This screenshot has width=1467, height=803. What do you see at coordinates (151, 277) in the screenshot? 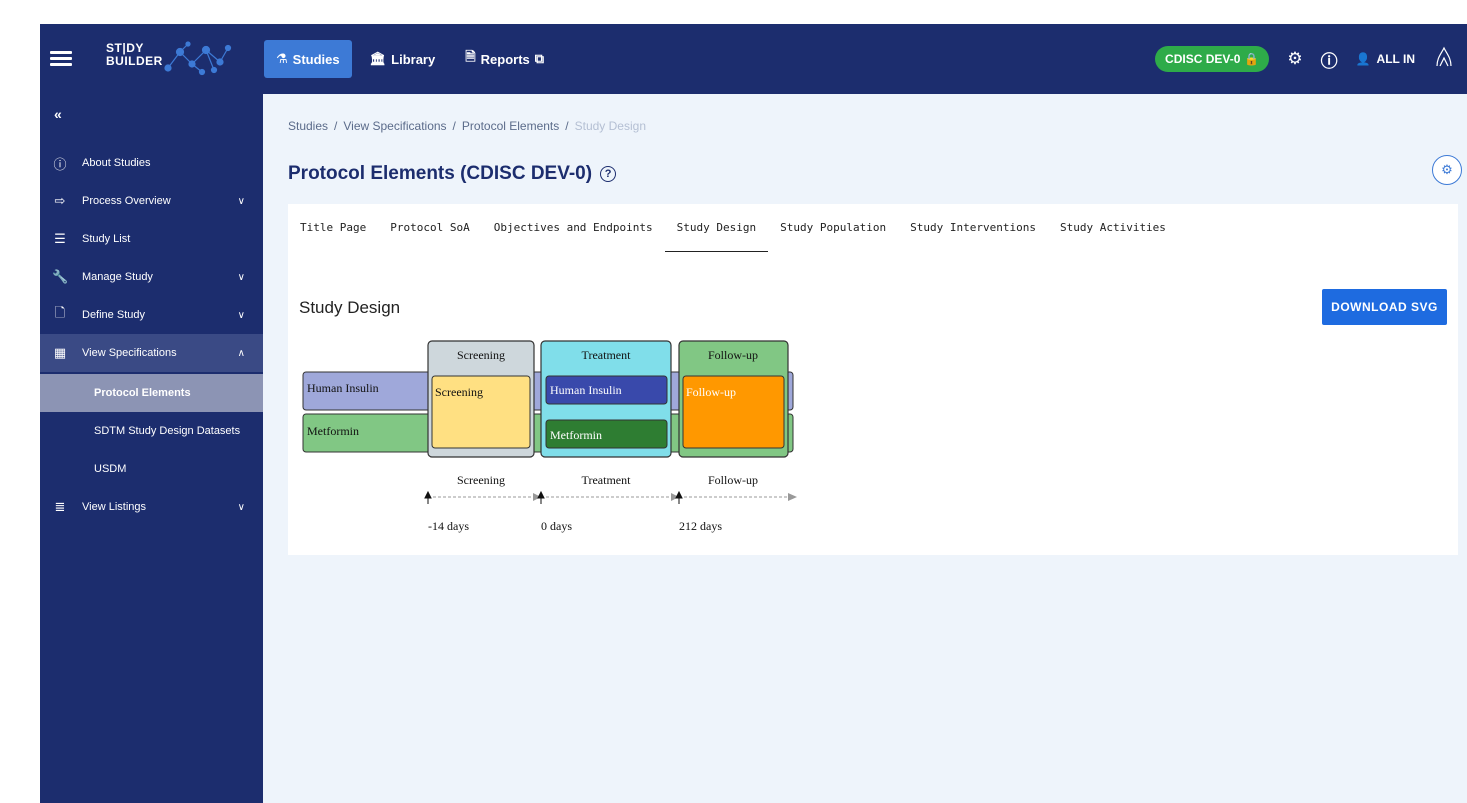
I see `sidebar-item-manage-study: 🔧 Manage Study ∨` at bounding box center [151, 277].